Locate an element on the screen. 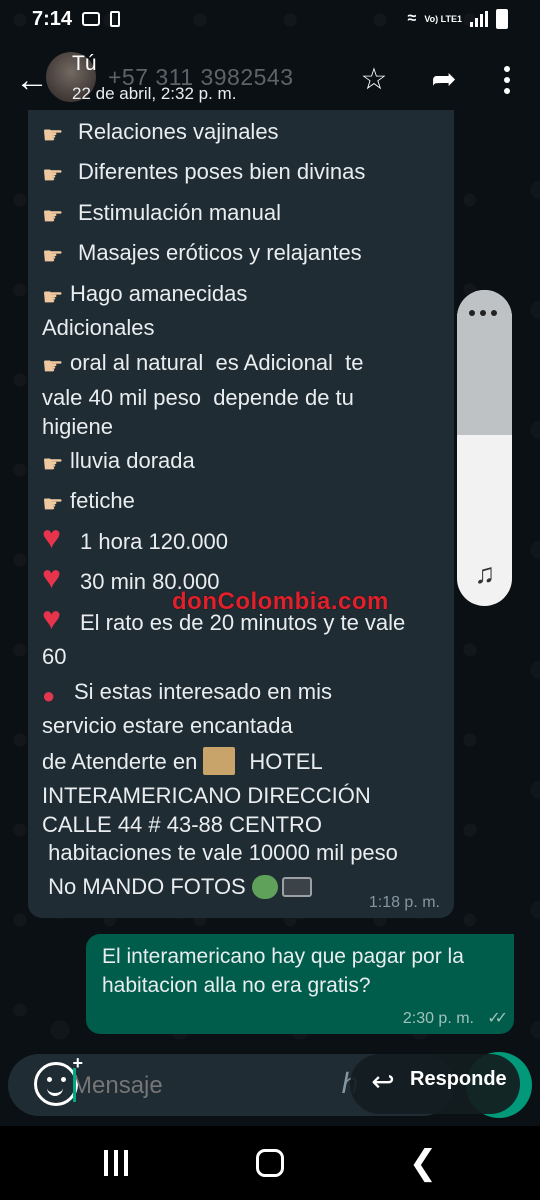 This screenshot has width=540, height=1200. text-cursor is located at coordinates (74, 1085).